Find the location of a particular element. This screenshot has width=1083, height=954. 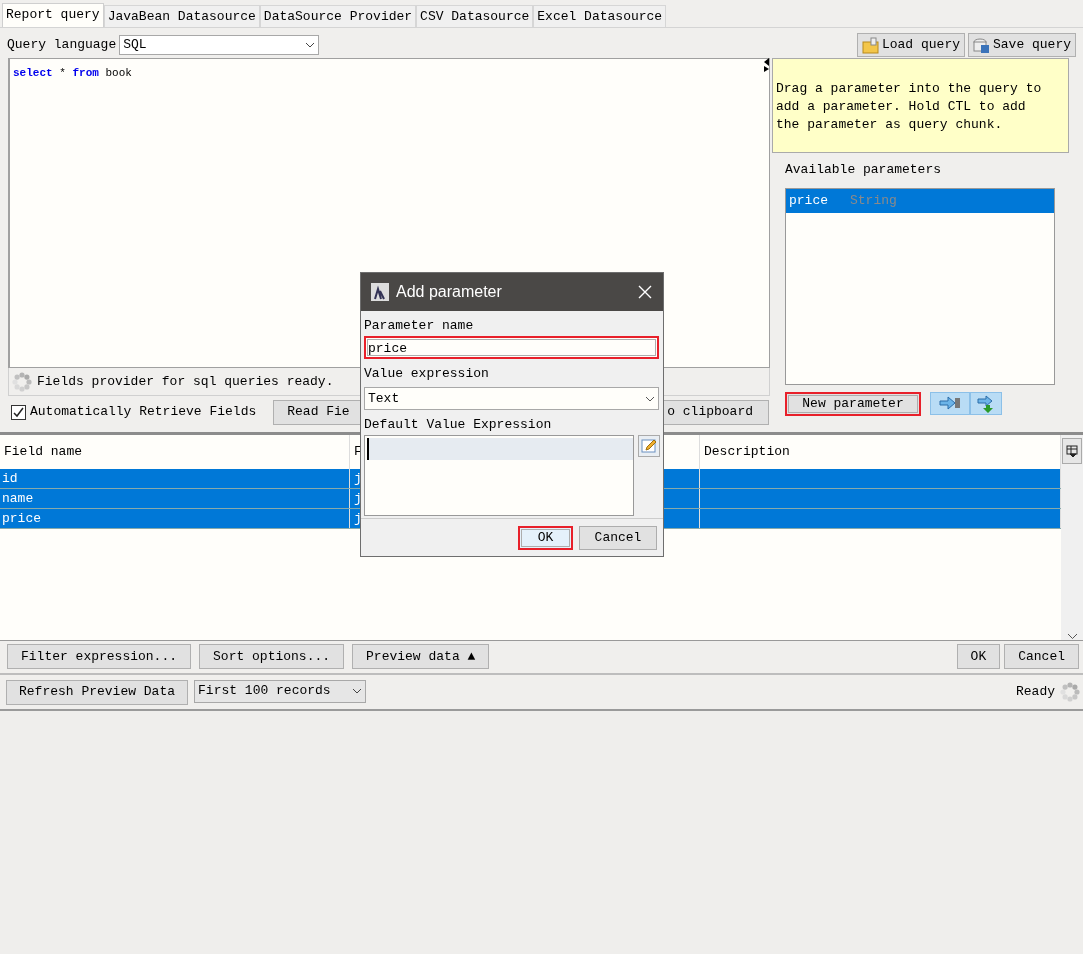

button: OK is located at coordinates (978, 656).